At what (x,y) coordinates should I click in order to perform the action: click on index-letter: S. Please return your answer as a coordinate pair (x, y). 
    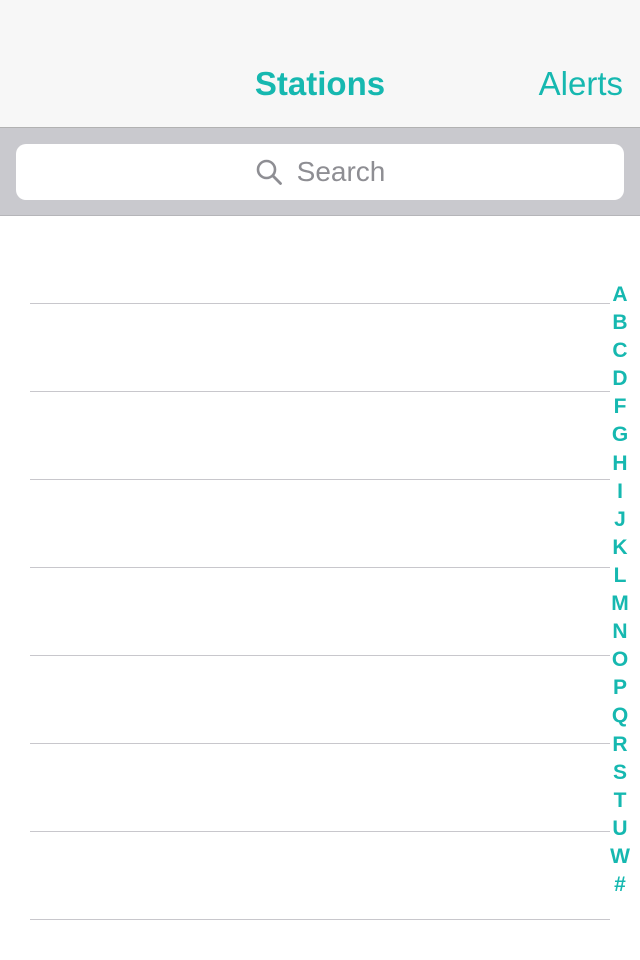
    Looking at the image, I should click on (620, 773).